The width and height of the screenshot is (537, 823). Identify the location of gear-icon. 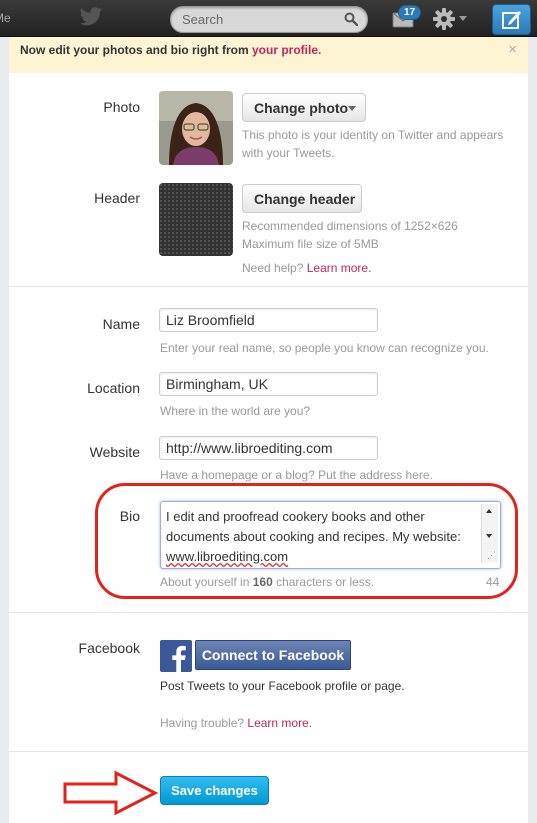
(444, 19).